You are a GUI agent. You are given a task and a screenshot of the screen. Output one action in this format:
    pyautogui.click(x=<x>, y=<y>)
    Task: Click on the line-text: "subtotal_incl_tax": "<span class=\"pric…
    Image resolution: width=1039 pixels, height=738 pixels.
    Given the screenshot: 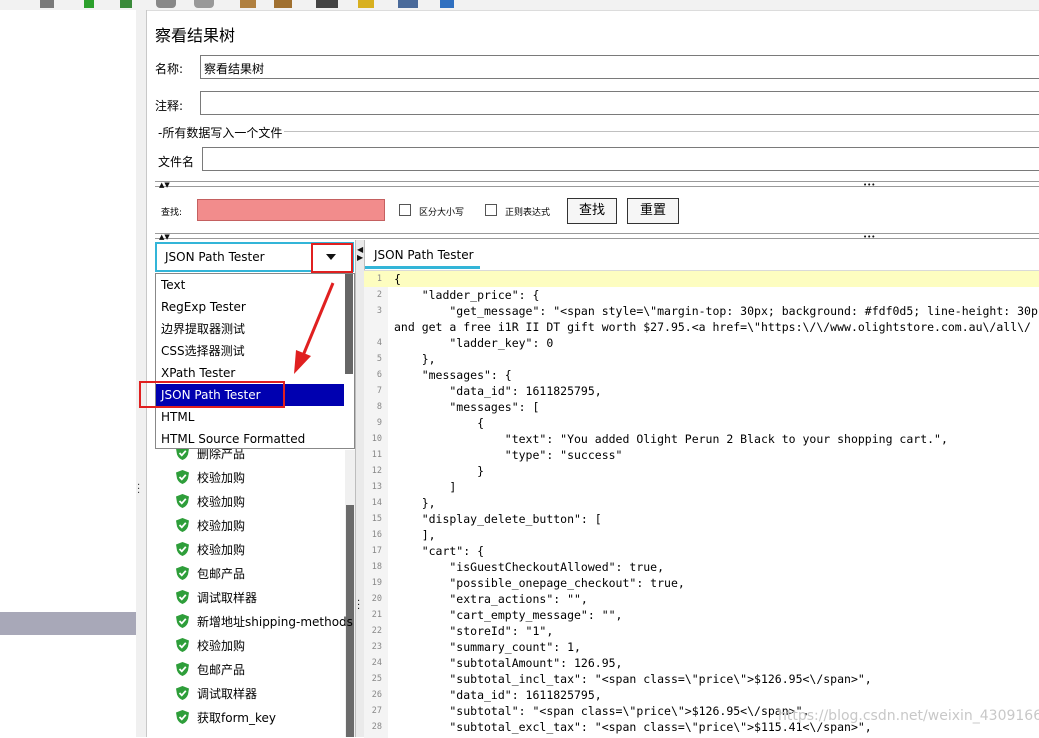 What is the action you would take?
    pyautogui.click(x=633, y=679)
    